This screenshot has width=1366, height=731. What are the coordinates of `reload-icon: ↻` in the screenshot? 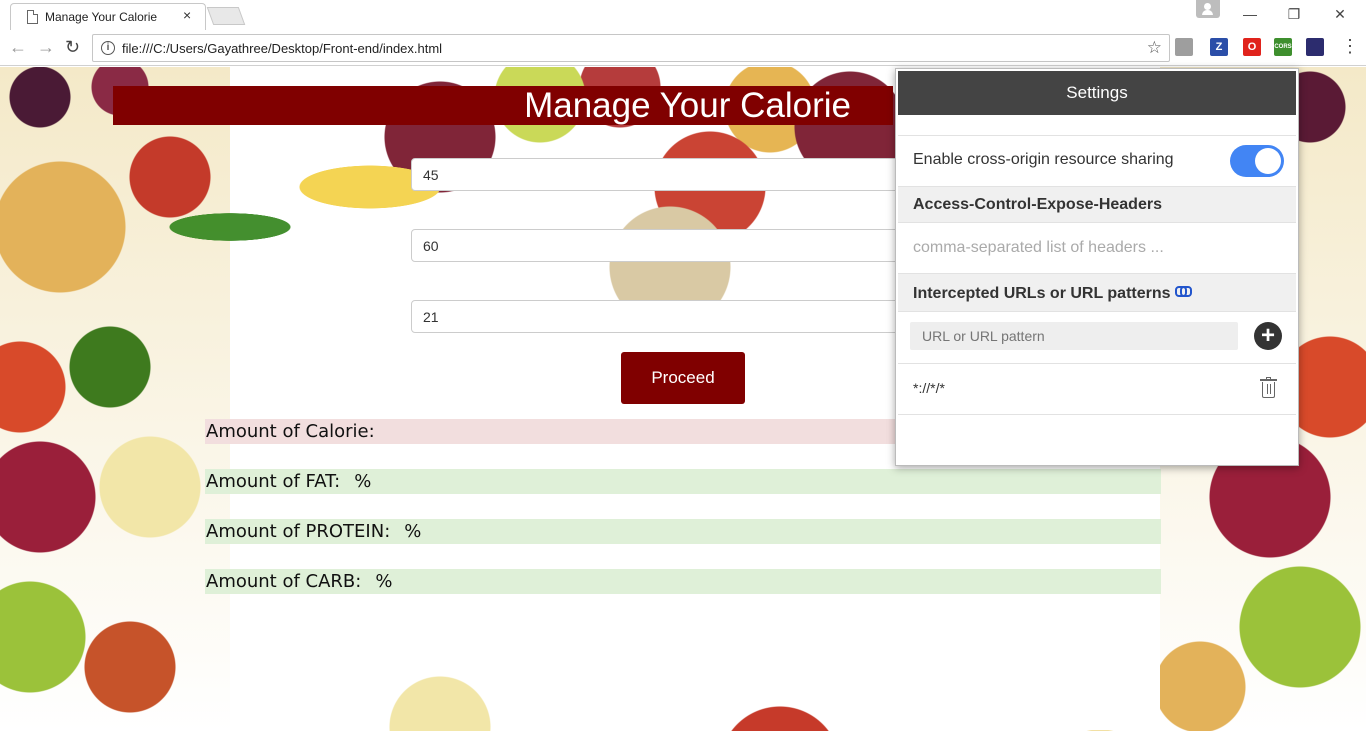 It's located at (72, 47).